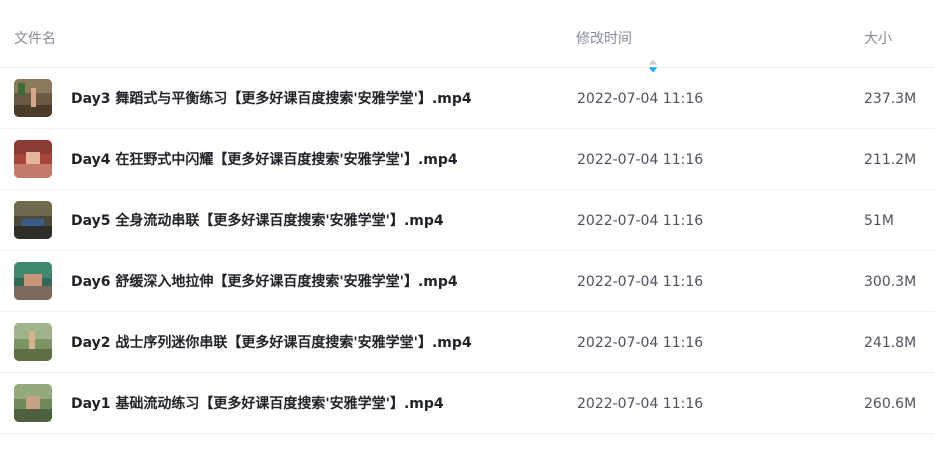 The image size is (935, 476). Describe the element at coordinates (890, 404) in the screenshot. I see `file-size: 260.6M` at that location.